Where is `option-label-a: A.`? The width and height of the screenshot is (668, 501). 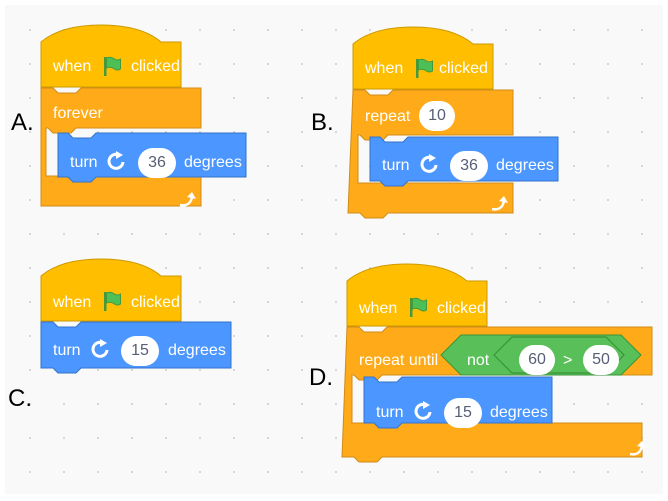
option-label-a: A. is located at coordinates (22, 122).